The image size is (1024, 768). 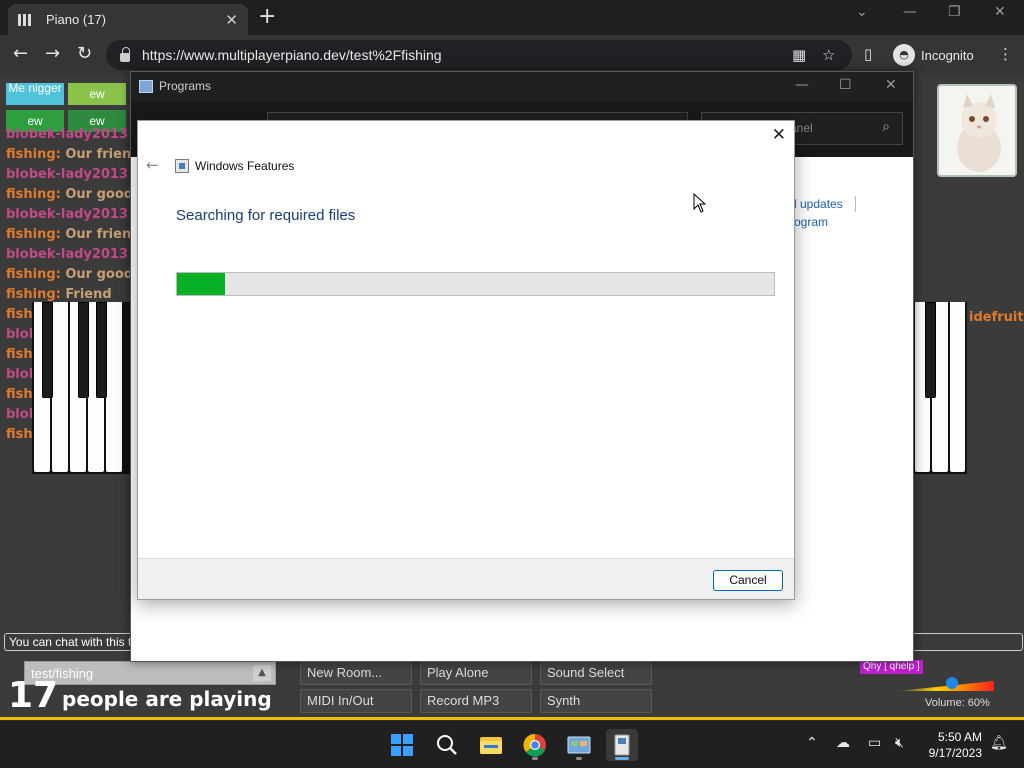 What do you see at coordinates (152, 165) in the screenshot?
I see `back-arrow-icon: ←` at bounding box center [152, 165].